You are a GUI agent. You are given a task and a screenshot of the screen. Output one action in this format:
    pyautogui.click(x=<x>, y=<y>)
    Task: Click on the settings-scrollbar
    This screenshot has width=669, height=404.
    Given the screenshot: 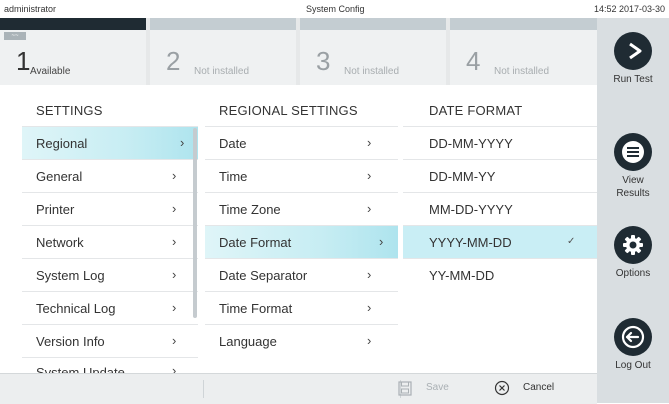 What is the action you would take?
    pyautogui.click(x=195, y=223)
    